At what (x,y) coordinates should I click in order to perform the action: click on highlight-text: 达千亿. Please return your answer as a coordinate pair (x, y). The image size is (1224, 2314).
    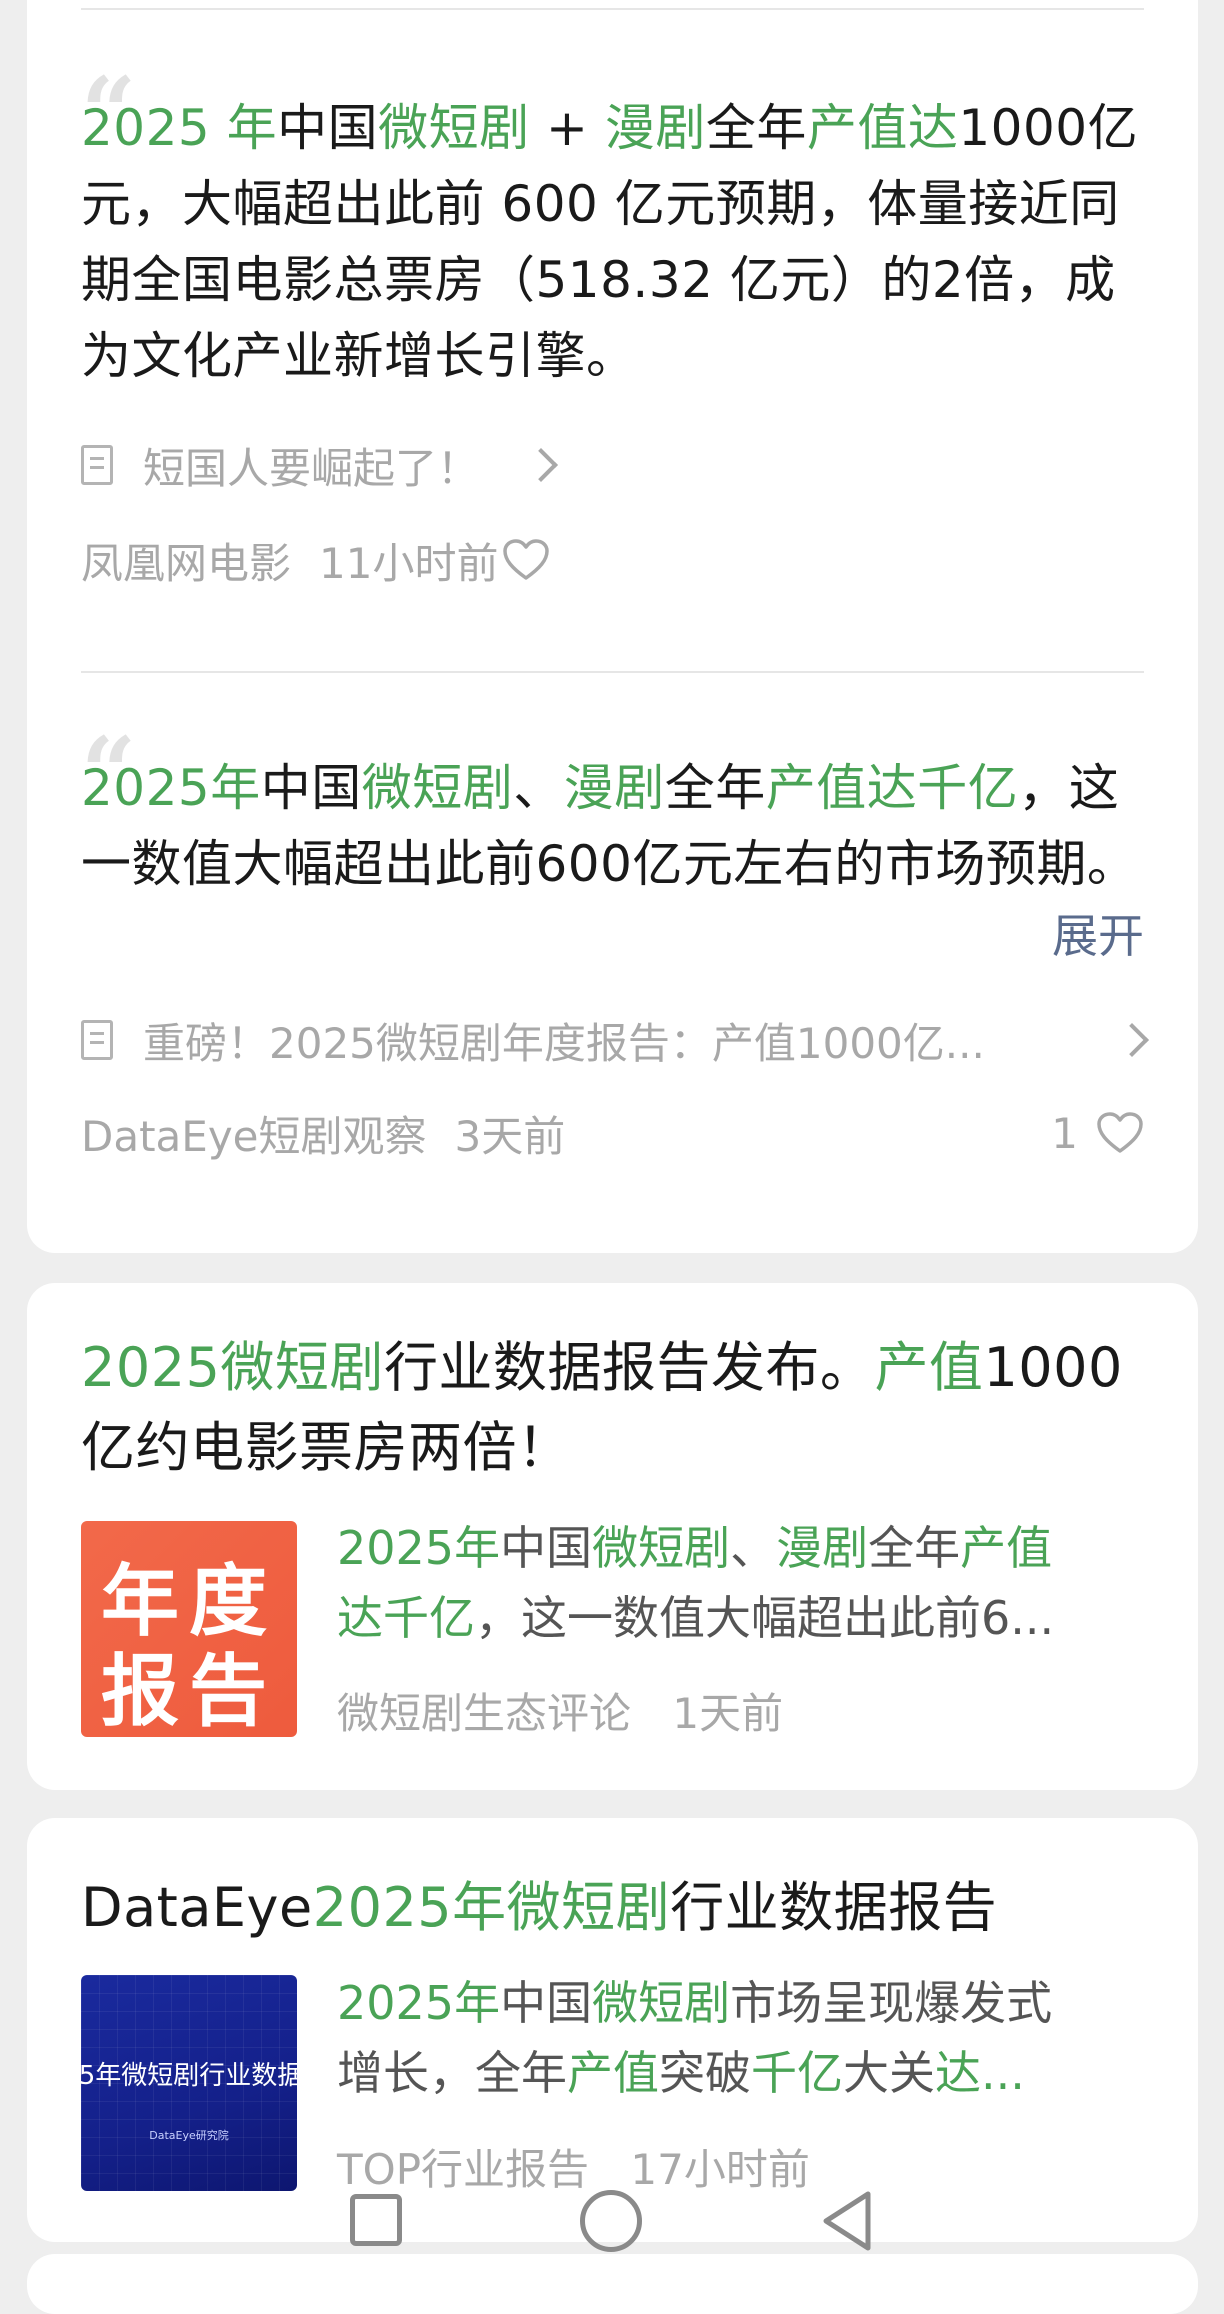
    Looking at the image, I should click on (406, 1618).